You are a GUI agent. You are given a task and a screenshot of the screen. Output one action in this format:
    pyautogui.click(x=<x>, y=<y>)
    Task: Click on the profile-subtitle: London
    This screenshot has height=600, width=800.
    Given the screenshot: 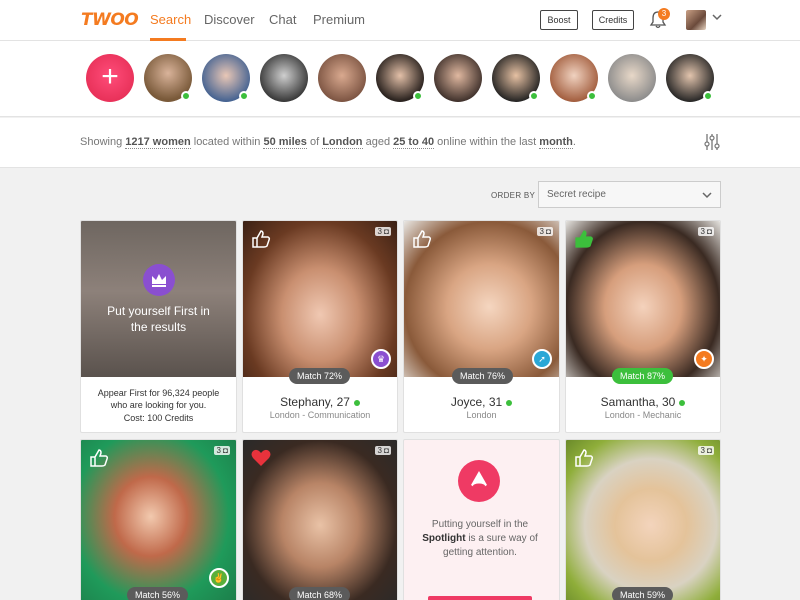 What is the action you would take?
    pyautogui.click(x=481, y=415)
    